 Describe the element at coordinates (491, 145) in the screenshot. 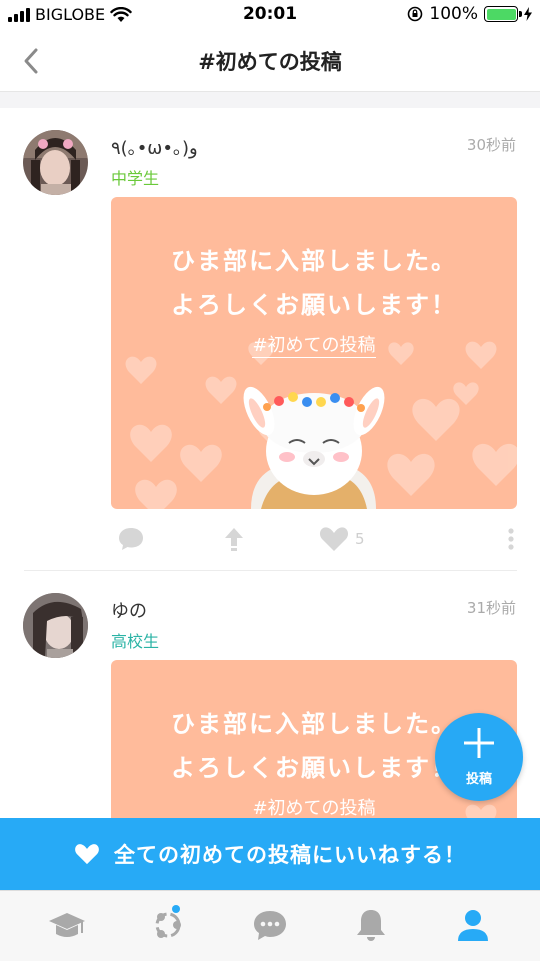

I see `post-time: 30秒前` at that location.